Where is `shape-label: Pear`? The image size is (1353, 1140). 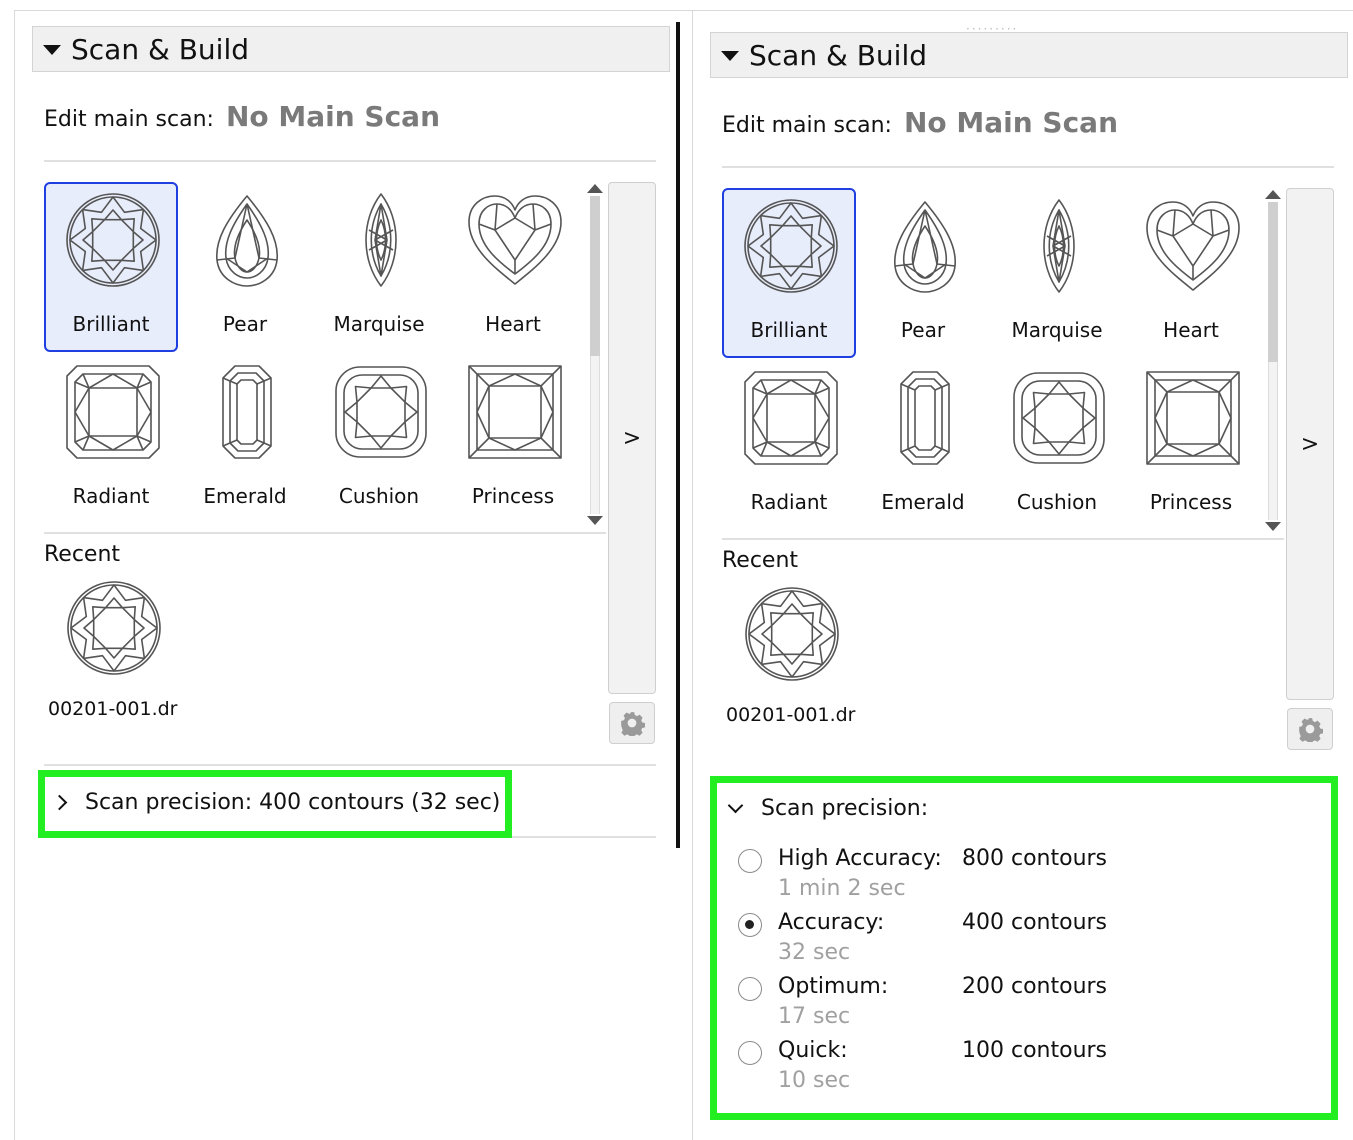 shape-label: Pear is located at coordinates (245, 324).